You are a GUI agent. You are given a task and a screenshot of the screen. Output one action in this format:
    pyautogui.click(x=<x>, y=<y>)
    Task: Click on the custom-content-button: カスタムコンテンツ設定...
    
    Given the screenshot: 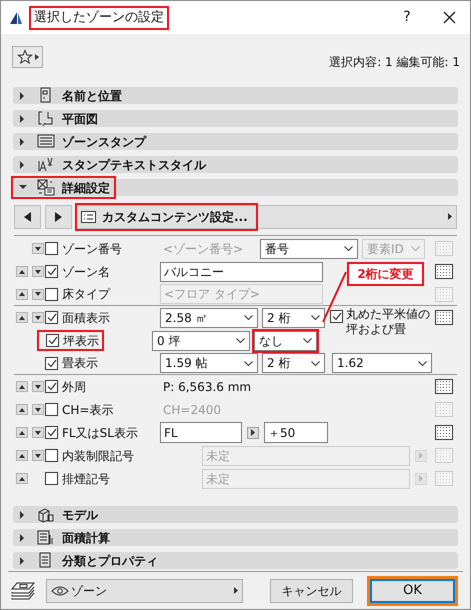 What is the action you would take?
    pyautogui.click(x=166, y=216)
    